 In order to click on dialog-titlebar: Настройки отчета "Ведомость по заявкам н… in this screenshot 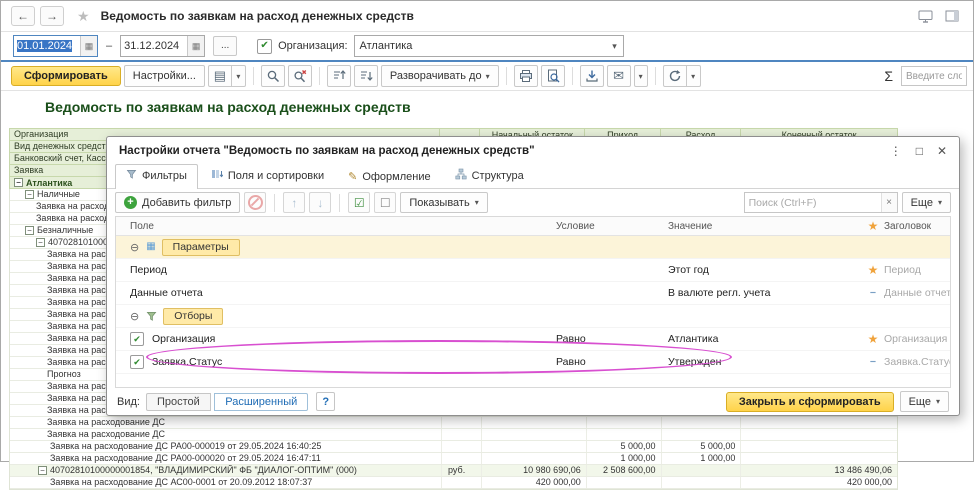, I will do `click(533, 150)`.